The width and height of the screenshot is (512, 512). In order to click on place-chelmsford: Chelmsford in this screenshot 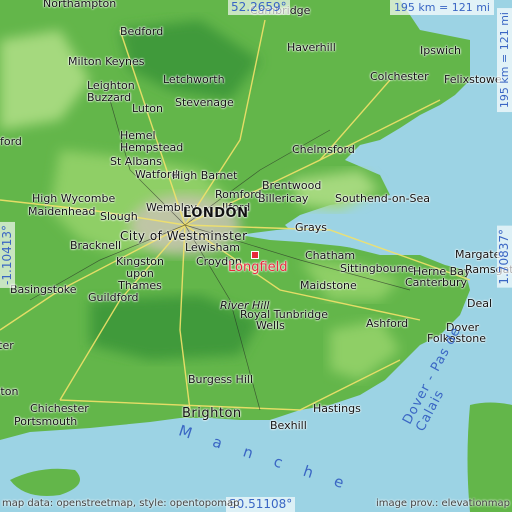, I will do `click(323, 149)`.